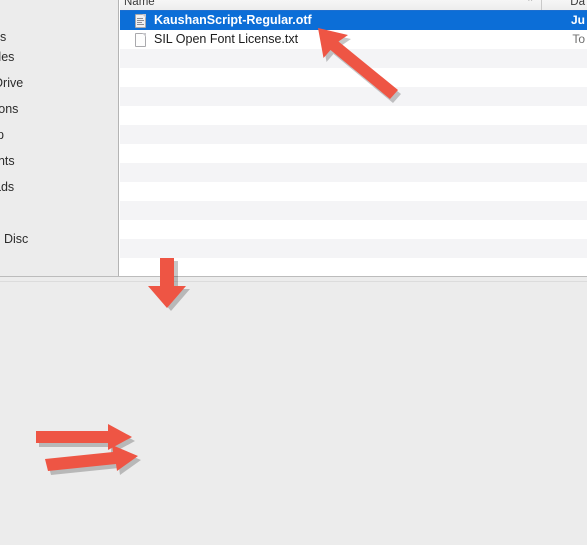 Image resolution: width=587 pixels, height=545 pixels. I want to click on column-header-date: Da, so click(577, 4).